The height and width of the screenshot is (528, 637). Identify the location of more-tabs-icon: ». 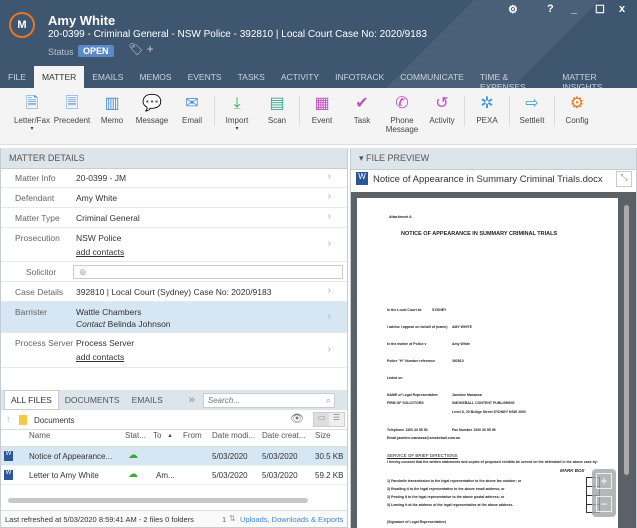
(192, 400).